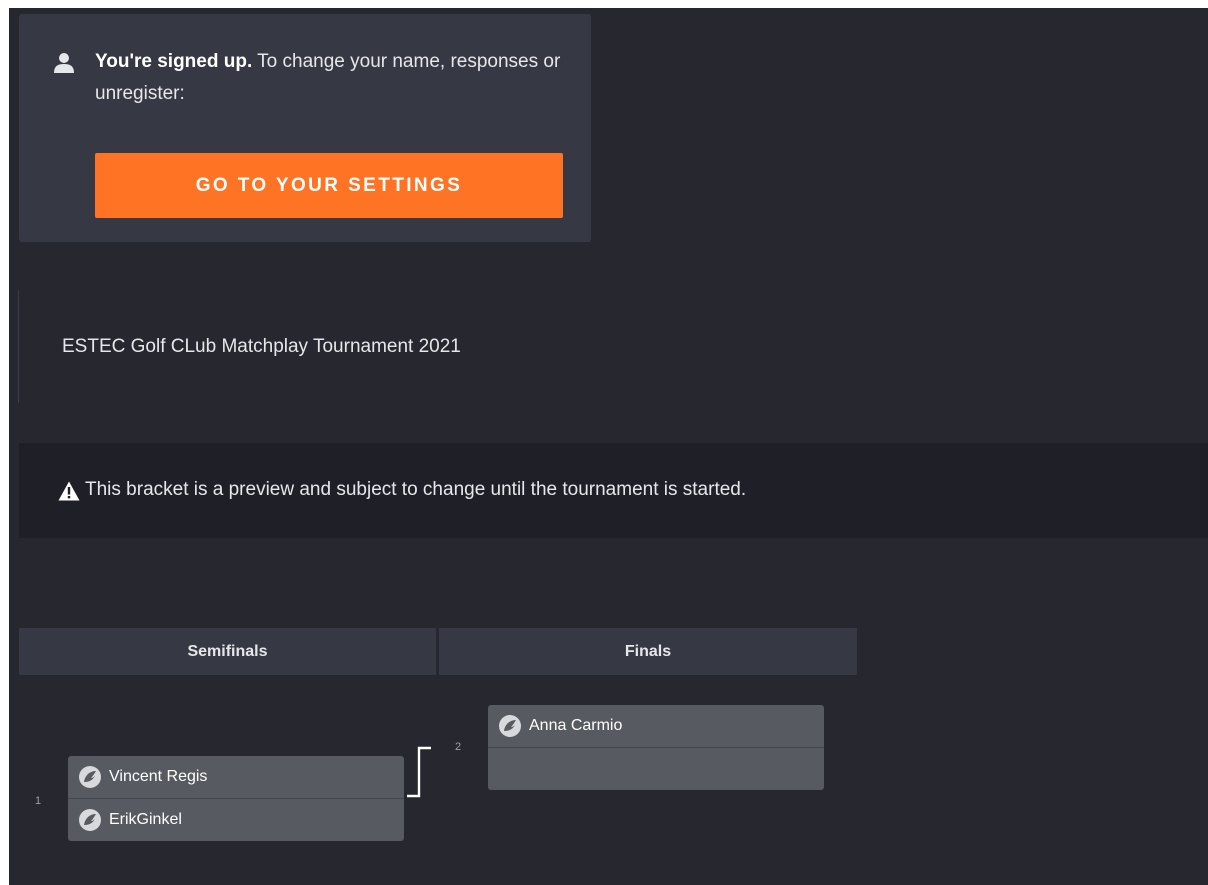  I want to click on match-slot: Anna Carmio, so click(656, 726).